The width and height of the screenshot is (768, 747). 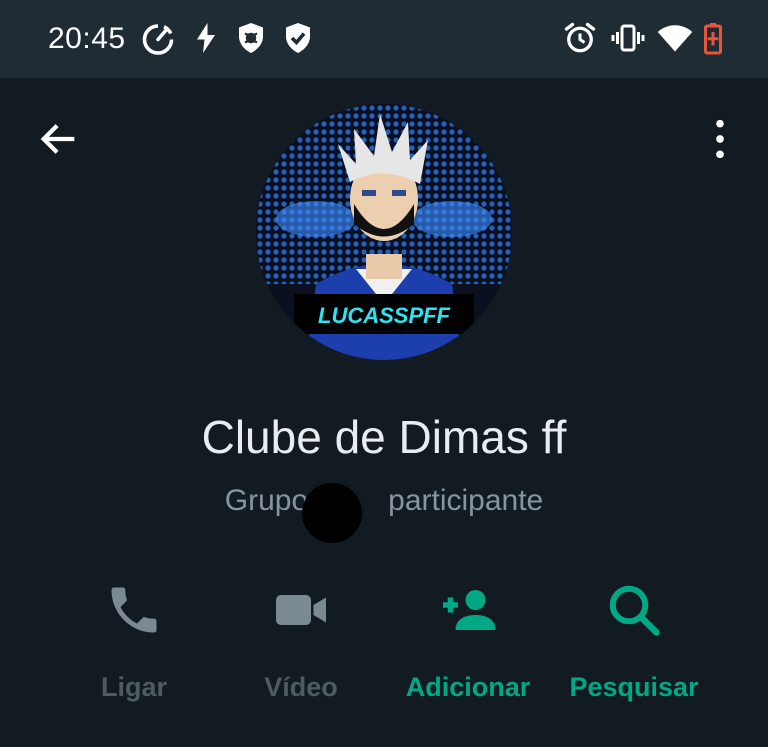 What do you see at coordinates (384, 501) in the screenshot?
I see `group-subtitle: Grupo participante` at bounding box center [384, 501].